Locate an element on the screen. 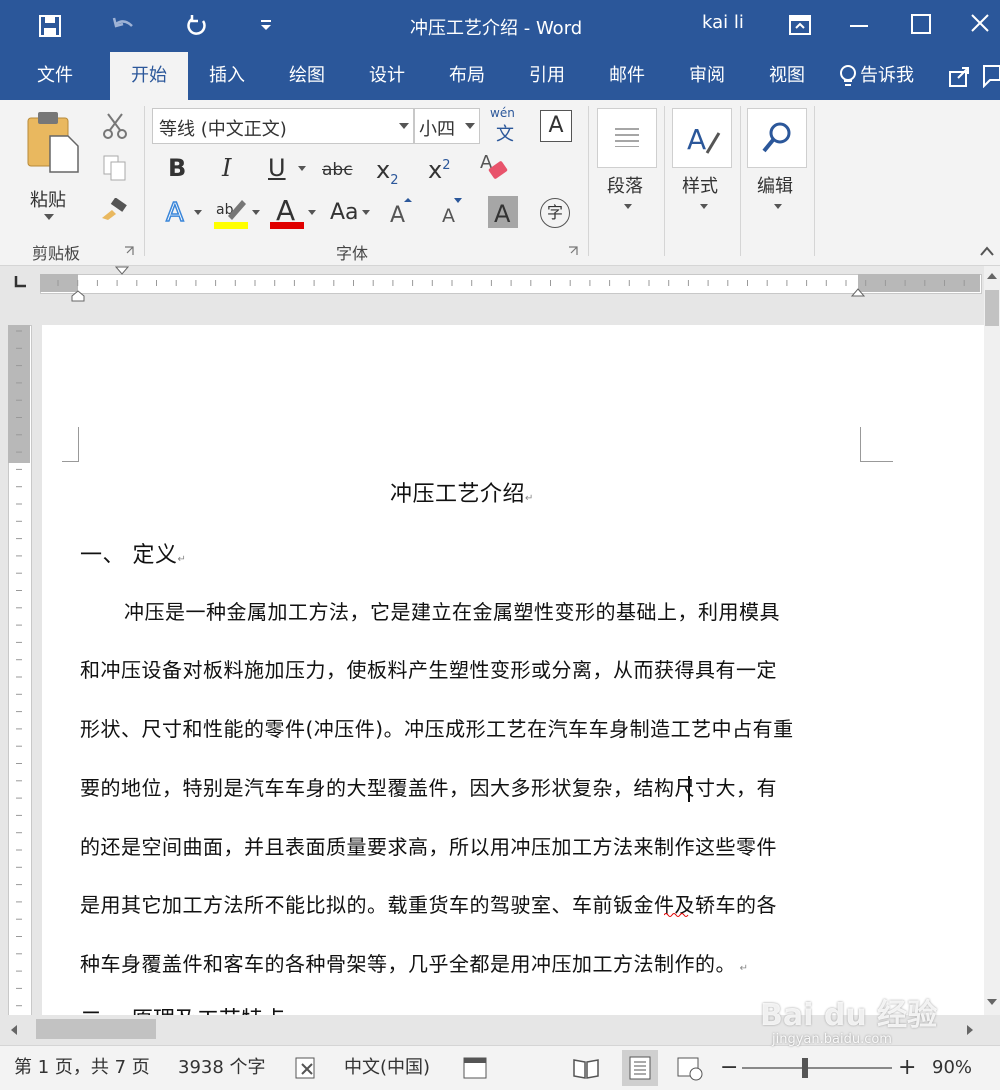 The height and width of the screenshot is (1090, 1000). enclose-characters-button: 字 is located at coordinates (555, 213).